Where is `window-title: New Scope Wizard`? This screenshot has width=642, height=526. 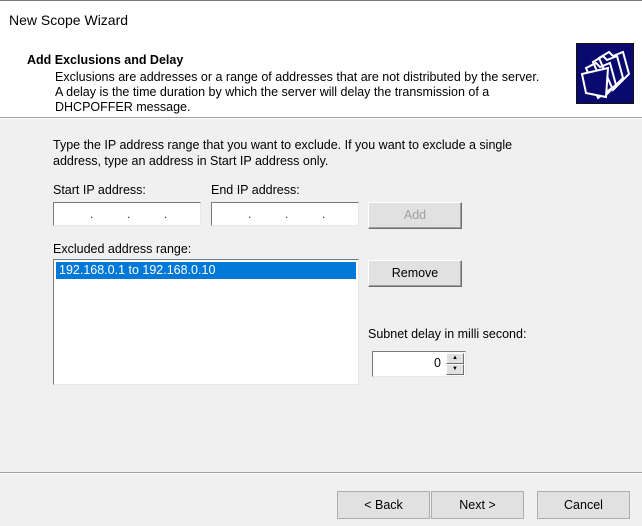
window-title: New Scope Wizard is located at coordinates (69, 20).